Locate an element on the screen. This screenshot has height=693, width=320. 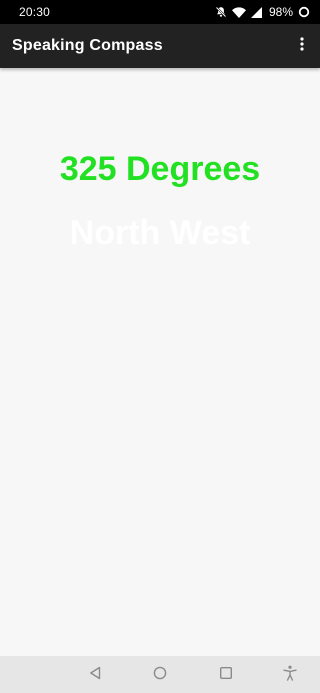
recents-icon is located at coordinates (226, 675).